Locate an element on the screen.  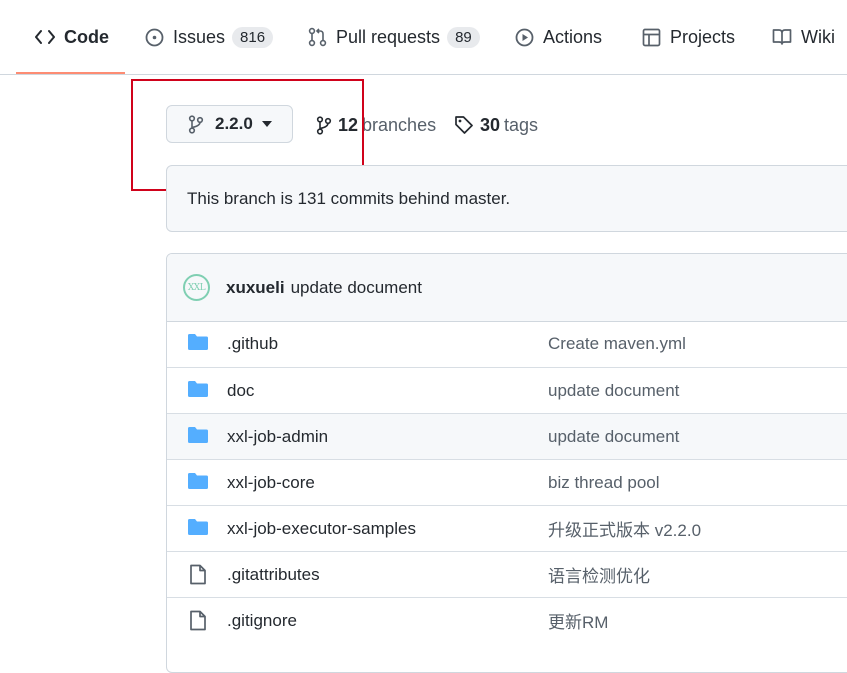
tab-issues-label: Issues is located at coordinates (199, 36).